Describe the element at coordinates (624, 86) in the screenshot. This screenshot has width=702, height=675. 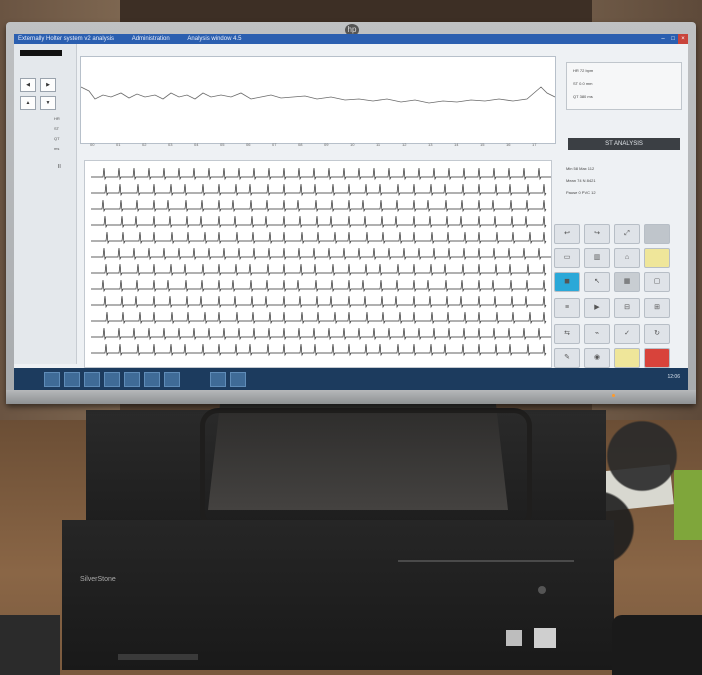
I see `vitals-info-box: HR 72 bpm ST 0.0 mm QT 380 ms` at that location.